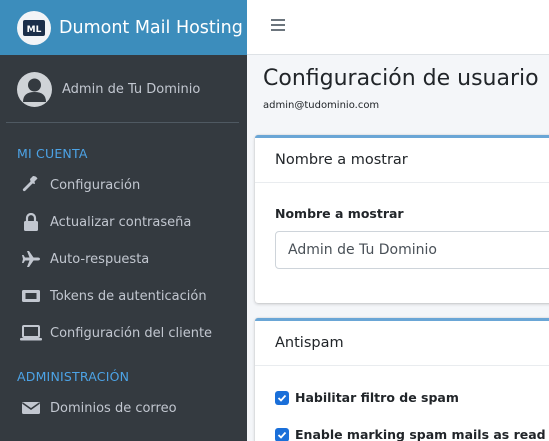 The image size is (549, 441). I want to click on nav-item-label: Actualizar contraseña, so click(121, 222).